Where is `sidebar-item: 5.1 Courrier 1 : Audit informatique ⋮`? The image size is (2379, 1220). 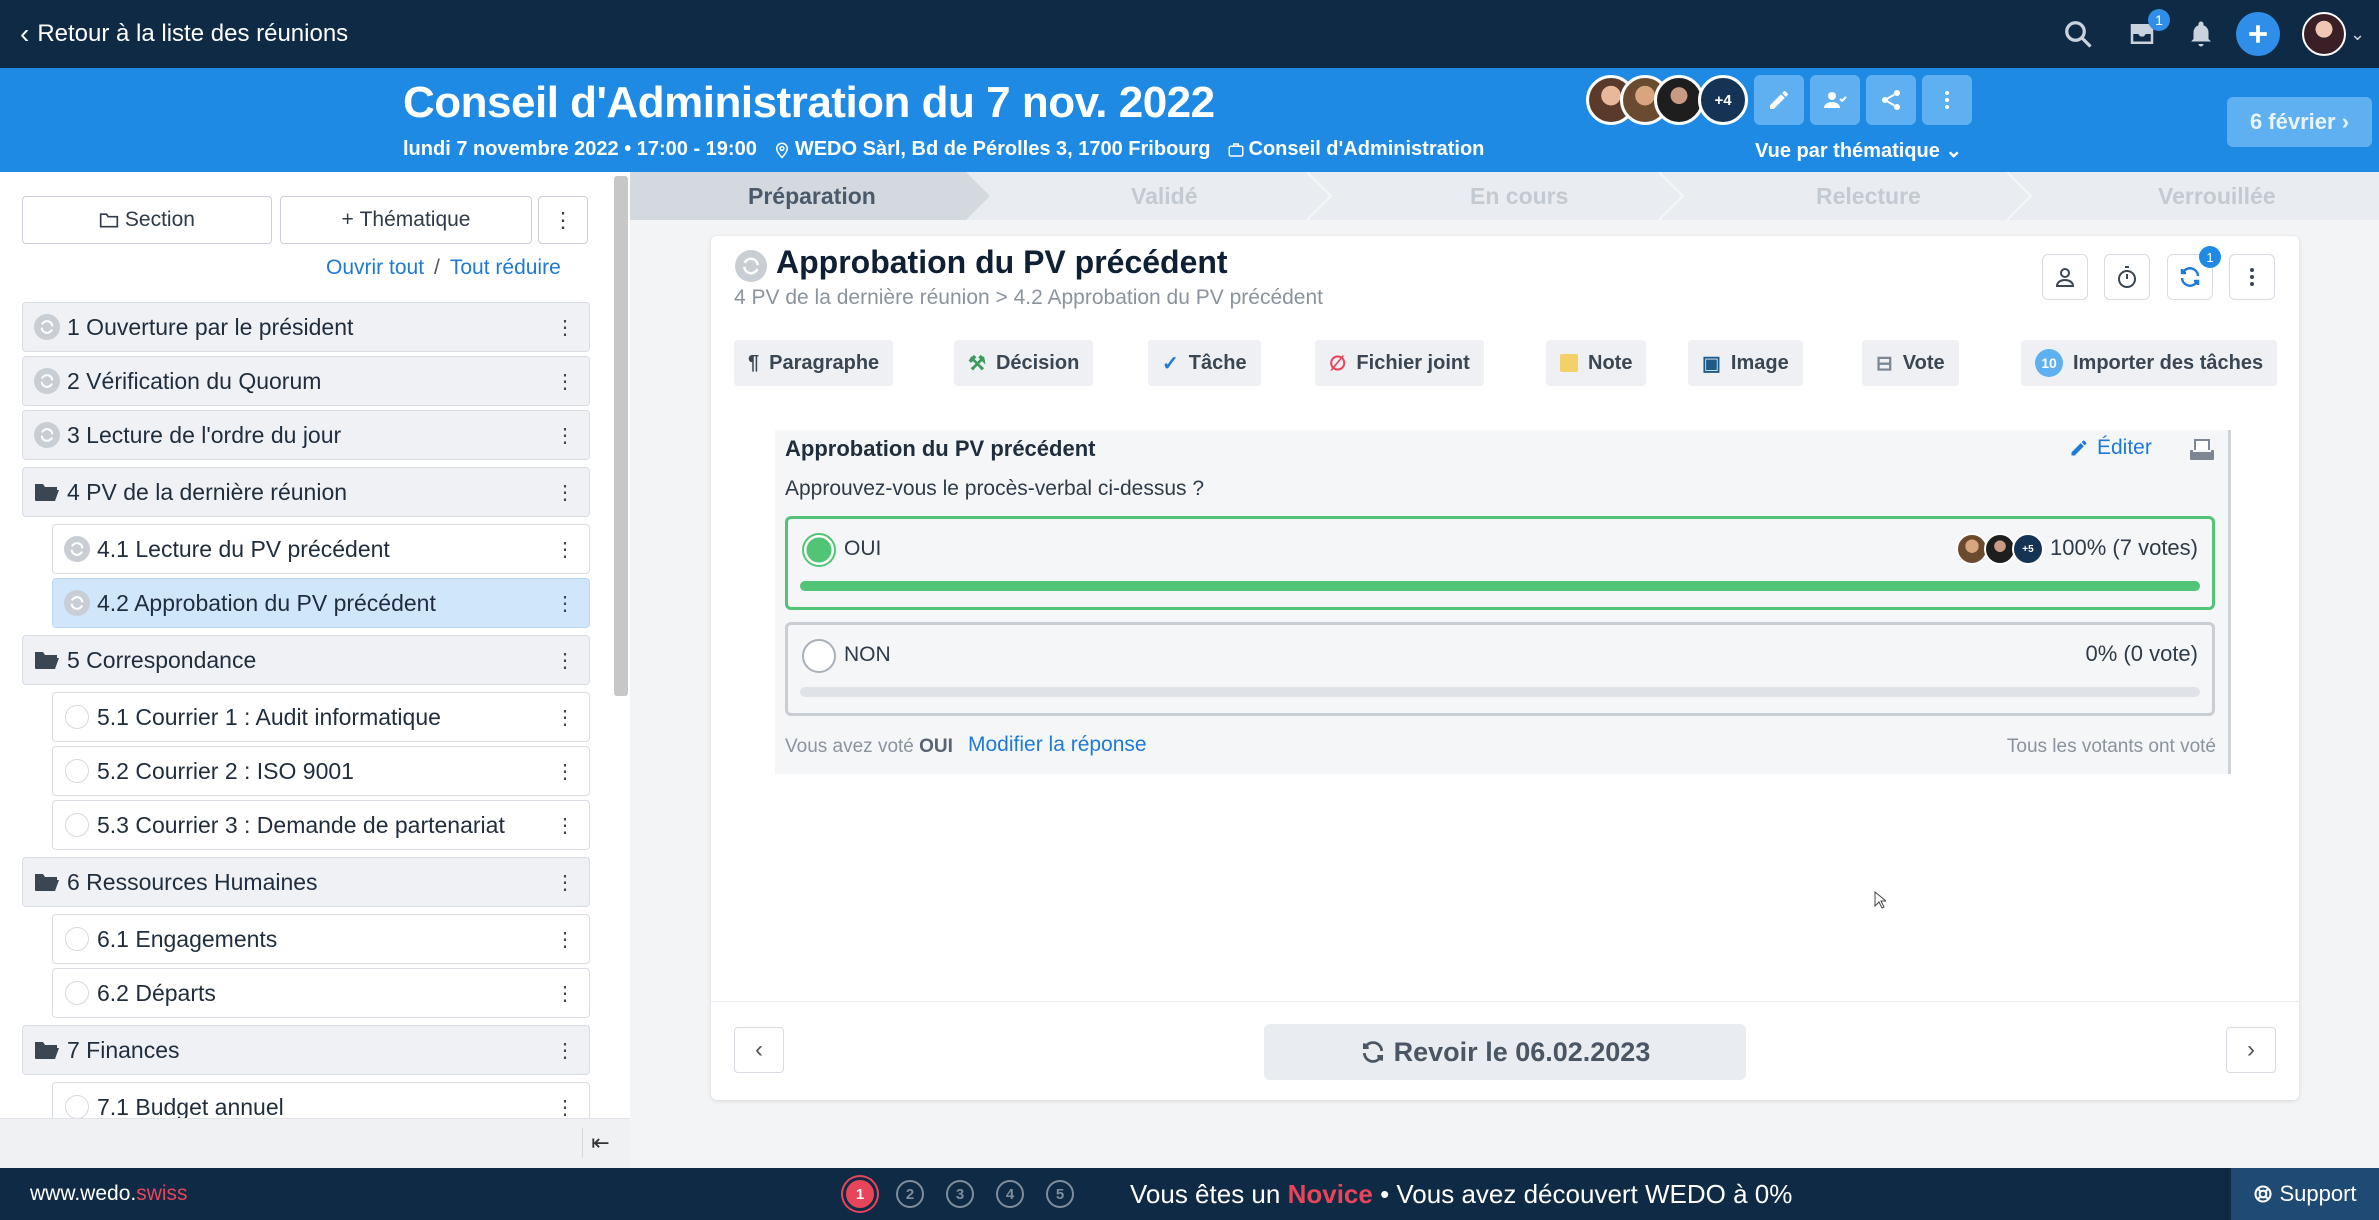
sidebar-item: 5.1 Courrier 1 : Audit informatique ⋮ is located at coordinates (321, 717).